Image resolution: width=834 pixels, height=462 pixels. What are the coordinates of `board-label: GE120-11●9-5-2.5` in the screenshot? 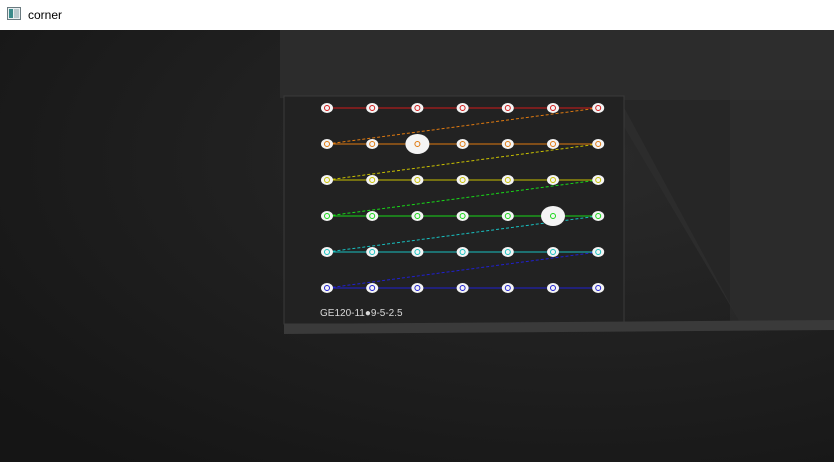 It's located at (361, 313).